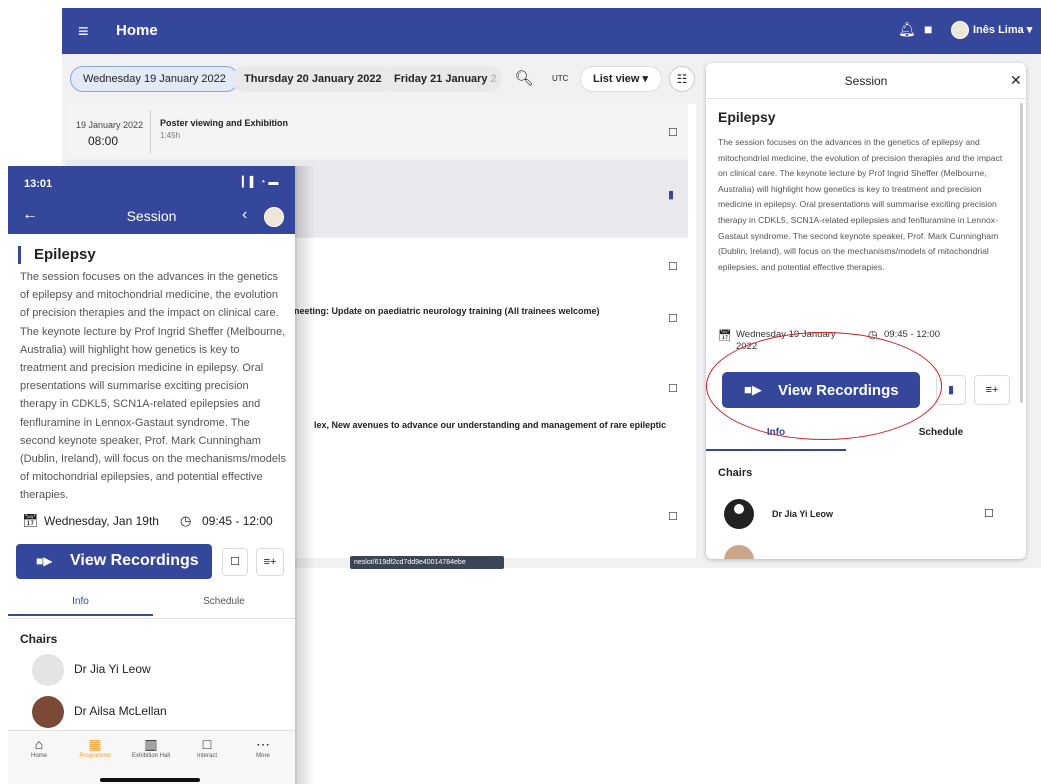 The height and width of the screenshot is (784, 1041). Describe the element at coordinates (38, 756) in the screenshot. I see `tab-label: Home` at that location.